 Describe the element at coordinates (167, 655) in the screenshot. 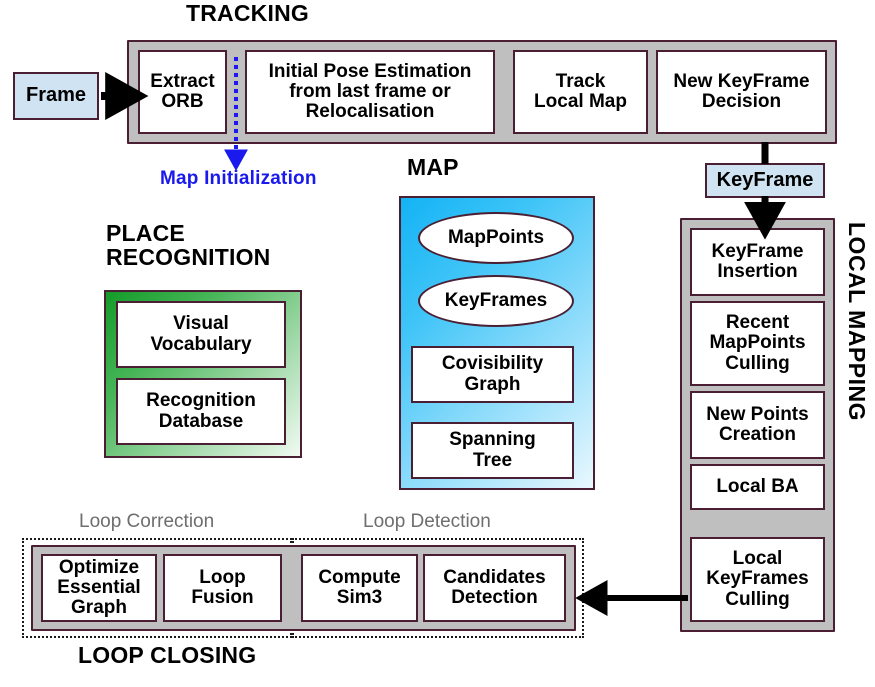

I see `loop-closing-section-title: LOOP CLOSING` at that location.